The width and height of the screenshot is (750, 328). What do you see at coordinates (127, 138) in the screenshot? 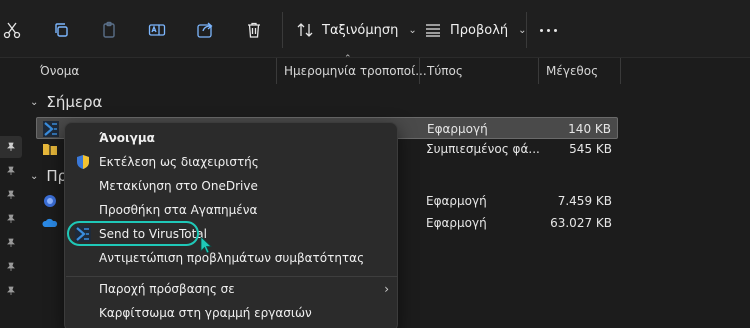
I see `menu-item-label: Άνοιγμα` at bounding box center [127, 138].